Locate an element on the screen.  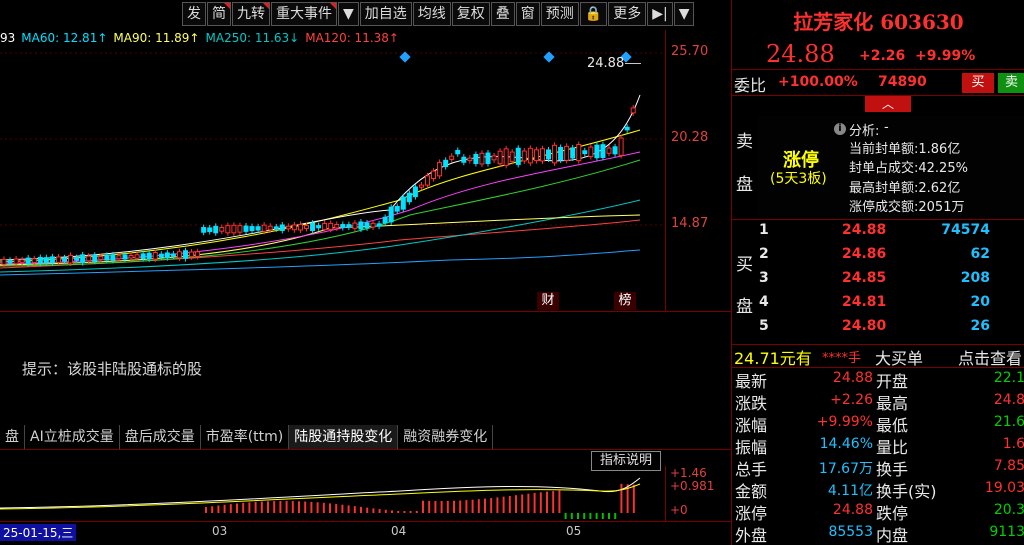
chart-toolbar: 发简九转 重大事件 ▼ 加自选 均线 复权叠窗预测 🔒 更多 ▶| ▼ is located at coordinates (438, 15).